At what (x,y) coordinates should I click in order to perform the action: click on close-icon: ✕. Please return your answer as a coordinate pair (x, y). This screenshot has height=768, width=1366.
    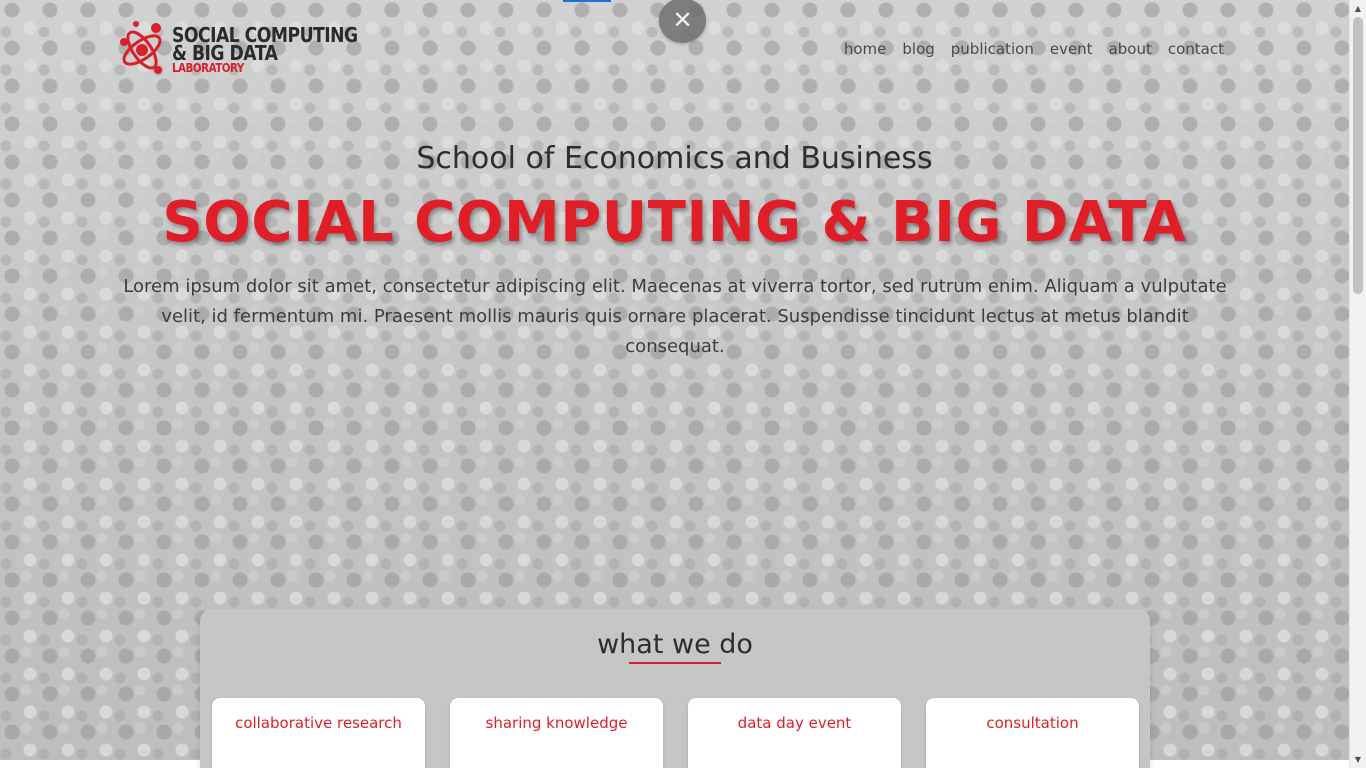
    Looking at the image, I should click on (682, 20).